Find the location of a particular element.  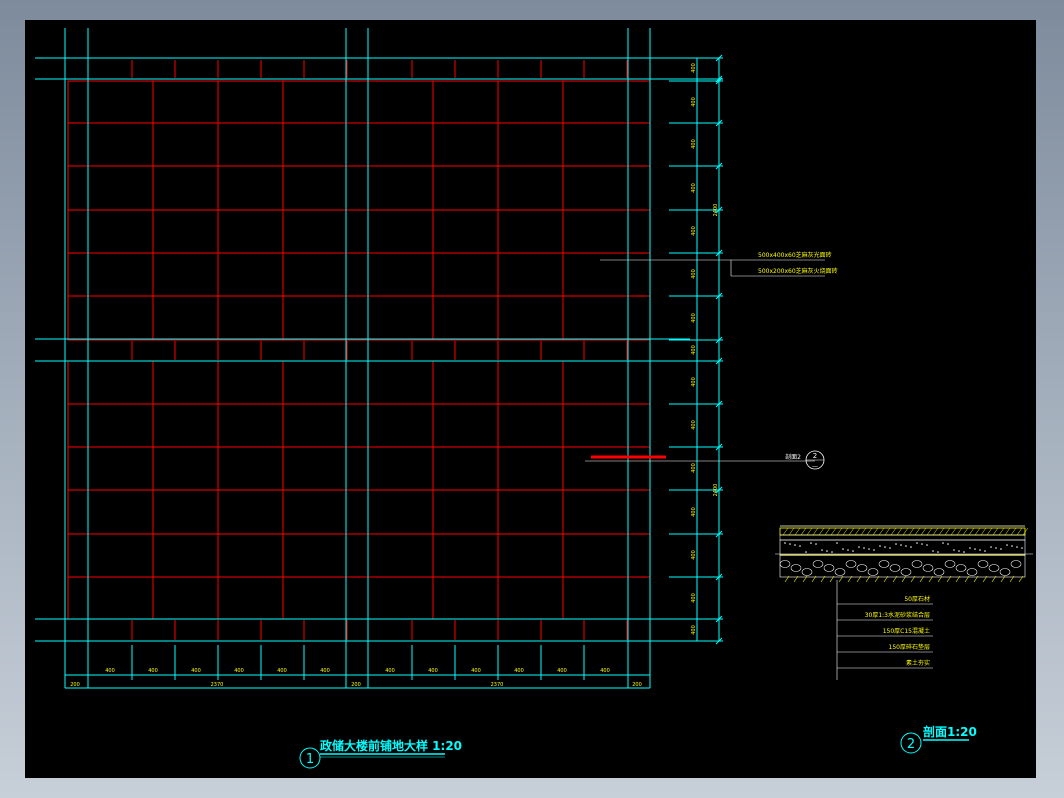

section-mark-label: 剖面2 is located at coordinates (793, 457).